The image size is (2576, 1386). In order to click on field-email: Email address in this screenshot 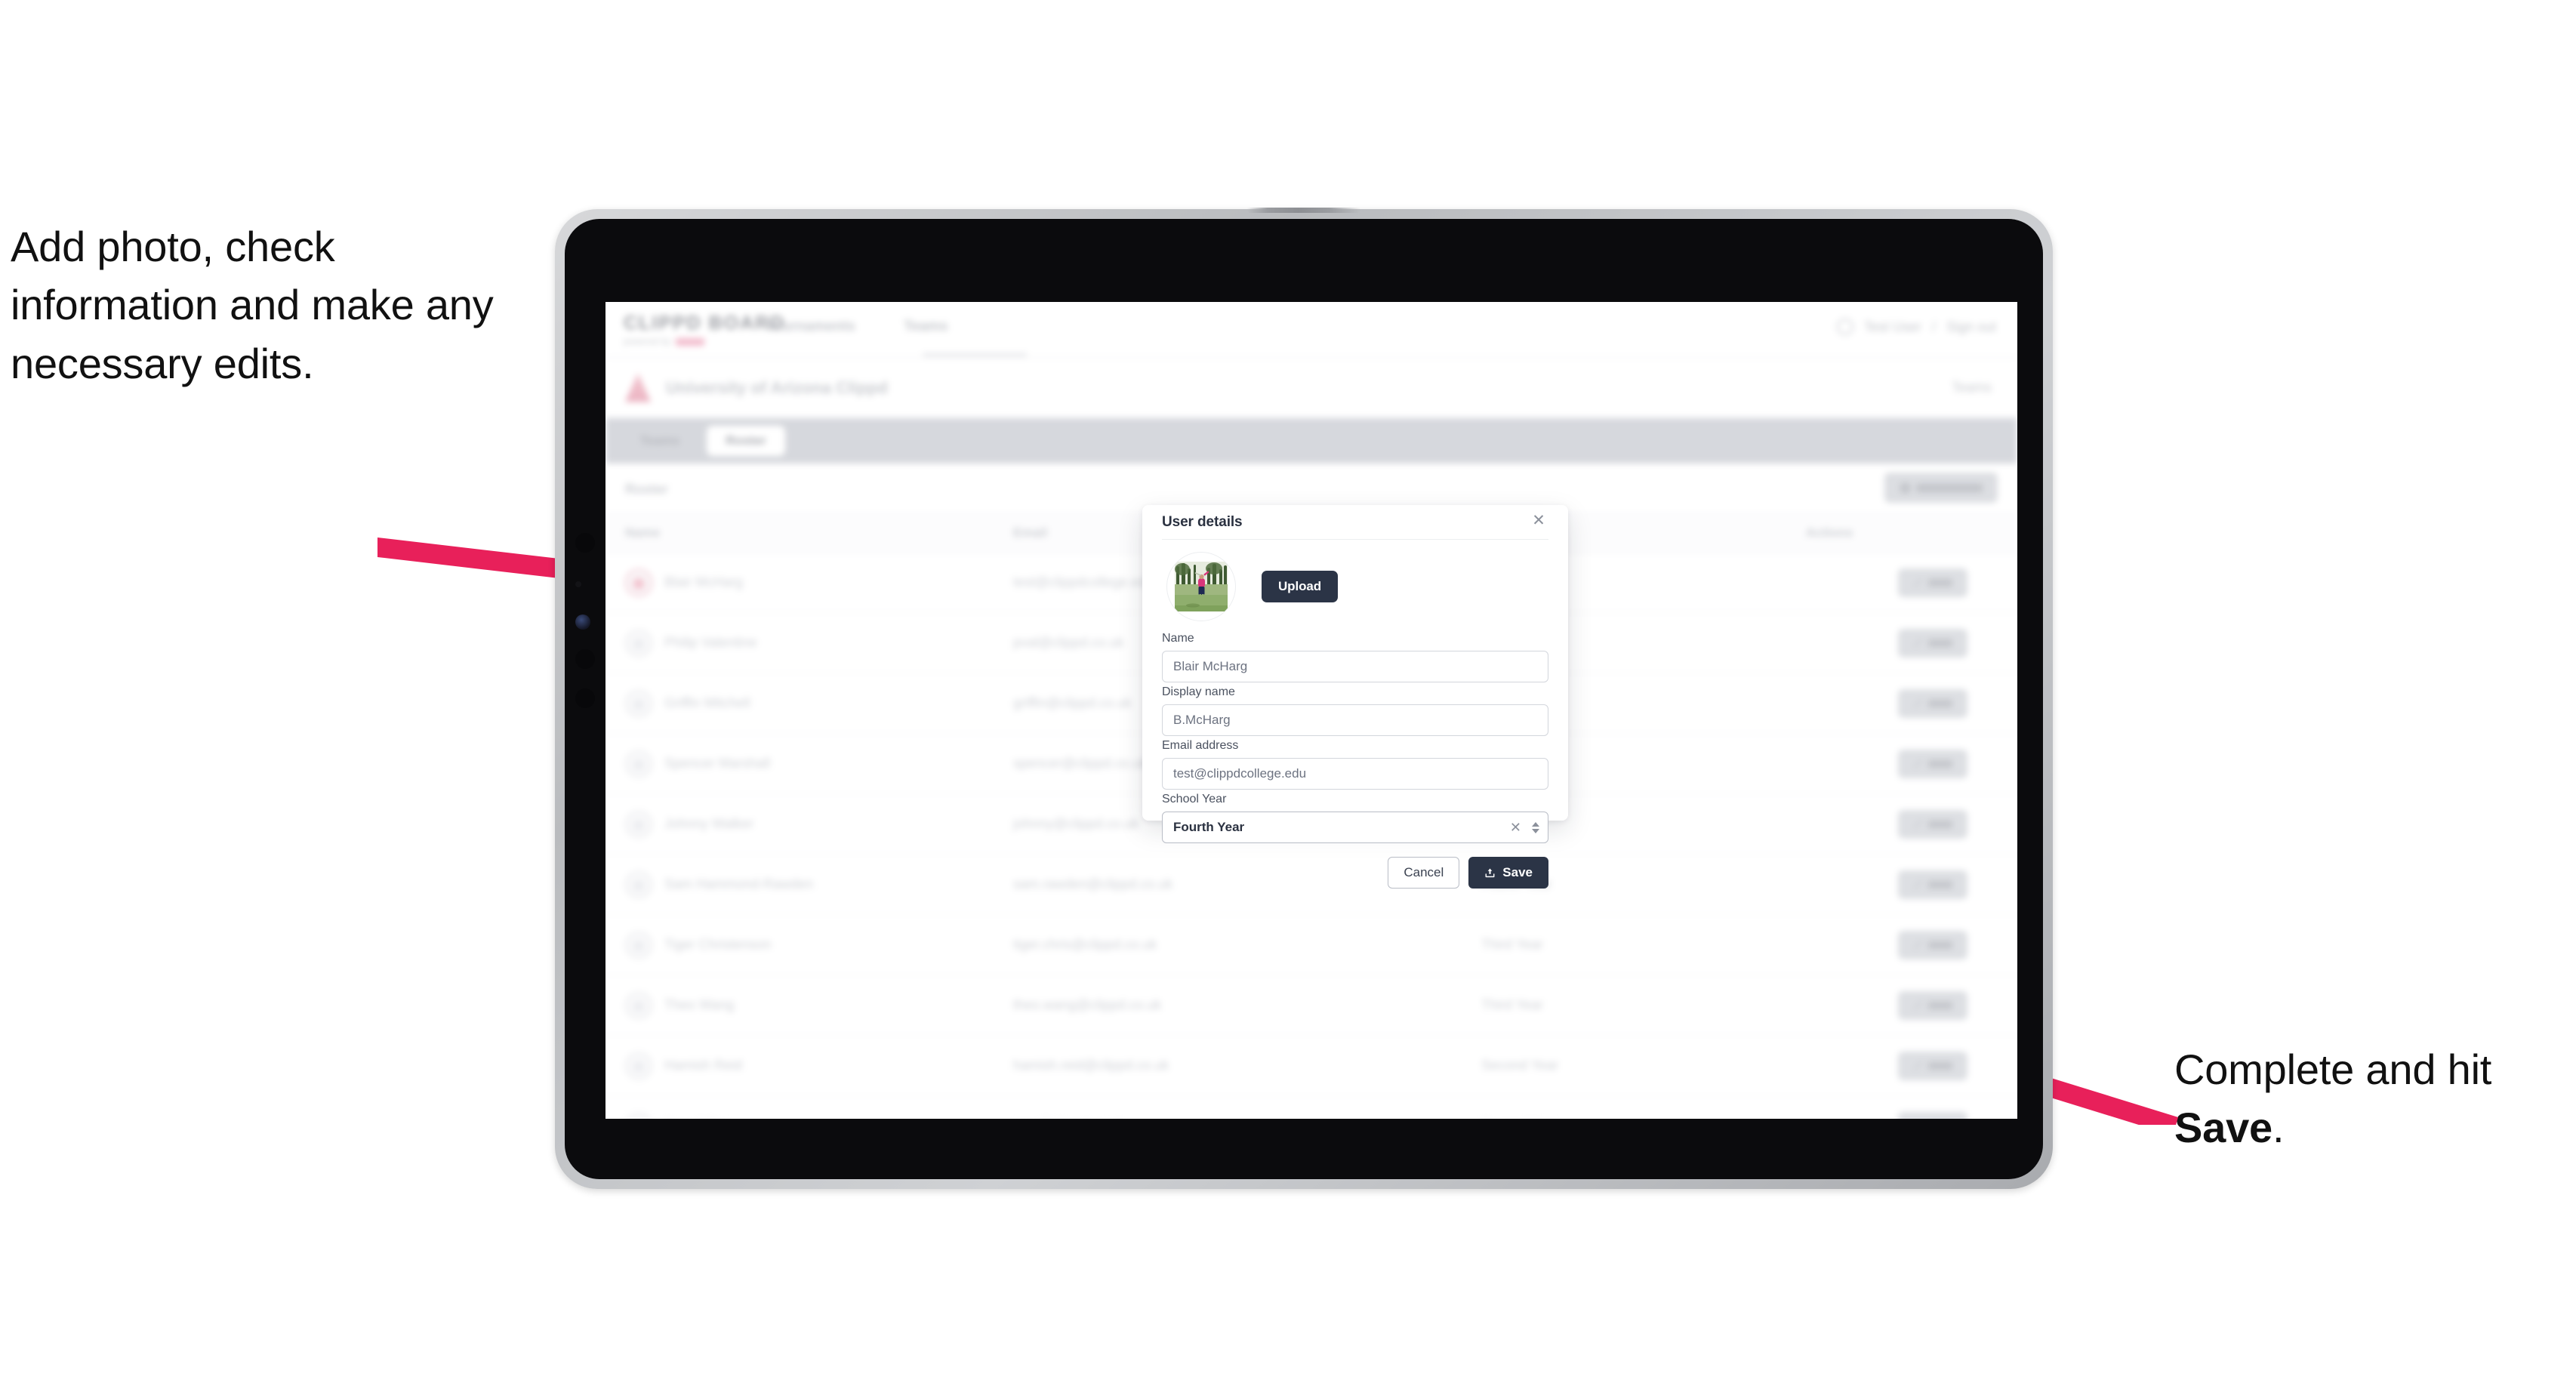, I will do `click(1355, 764)`.